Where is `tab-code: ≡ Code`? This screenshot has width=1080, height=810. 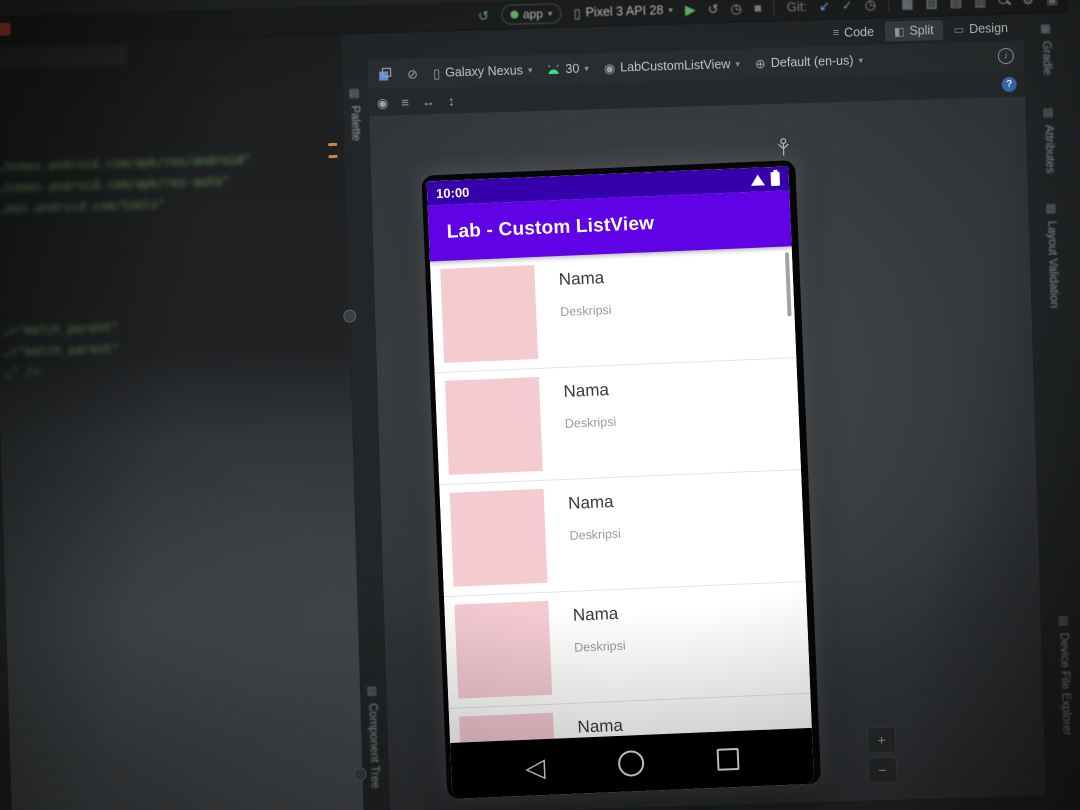
tab-code: ≡ Code is located at coordinates (853, 33).